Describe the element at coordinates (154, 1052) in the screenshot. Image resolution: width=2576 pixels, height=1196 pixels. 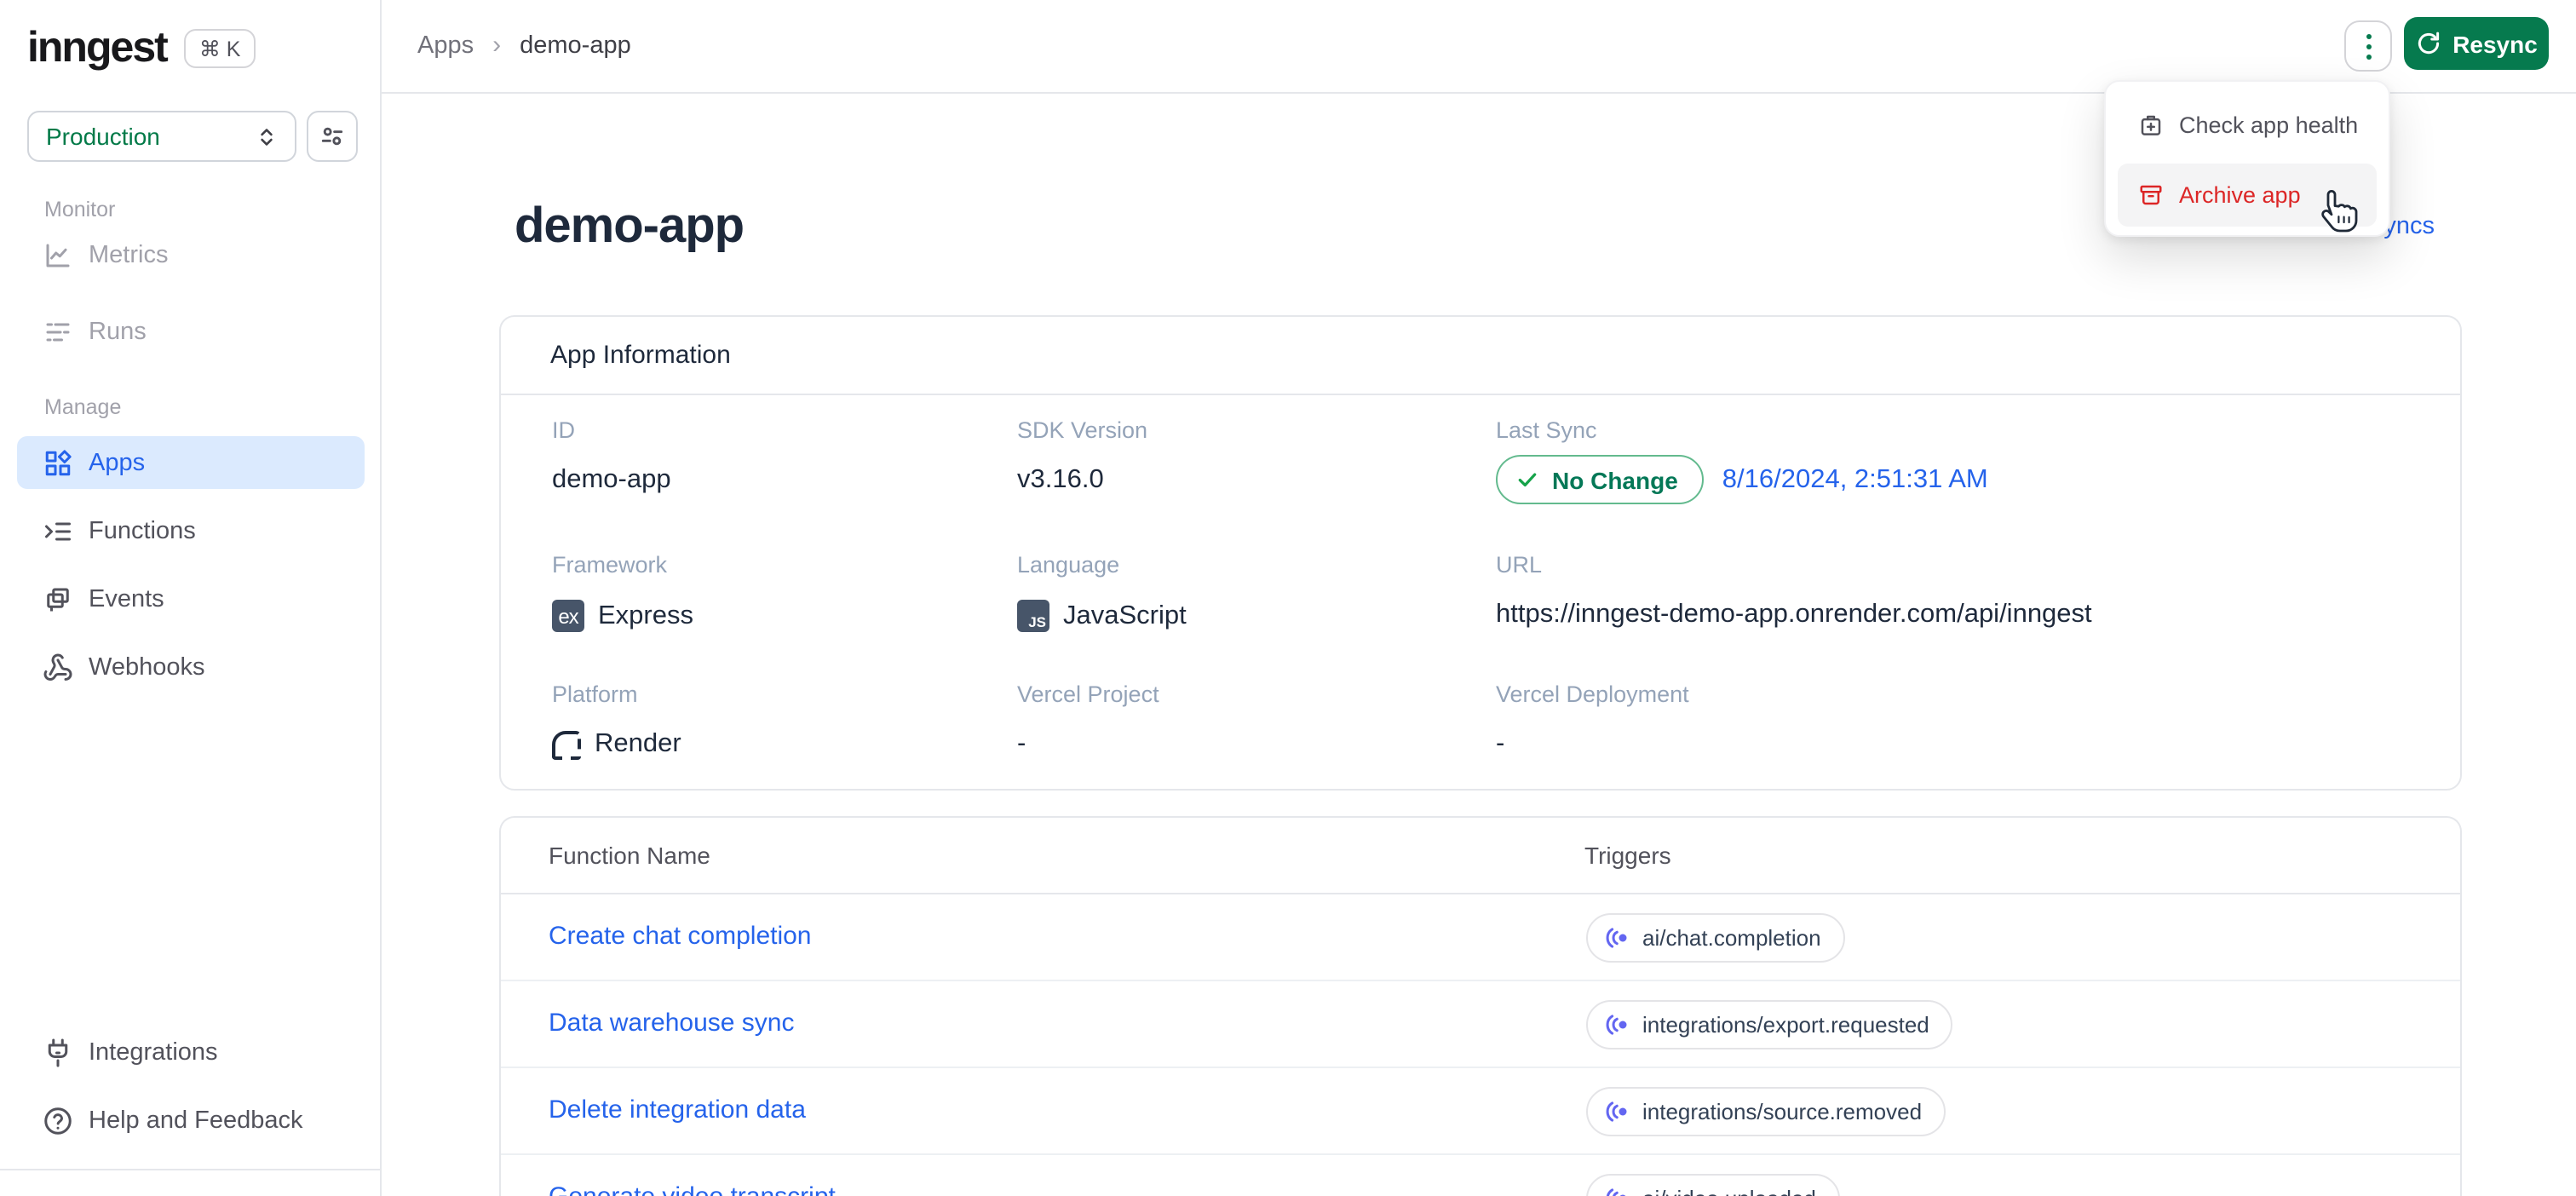
I see `sidebar-item-label: Integrations` at that location.